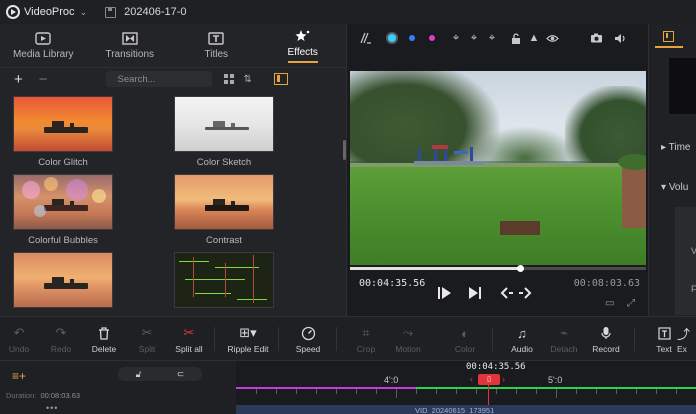 This screenshot has height=414, width=696. Describe the element at coordinates (43, 45) in the screenshot. I see `tab-media-library: Media Library` at that location.